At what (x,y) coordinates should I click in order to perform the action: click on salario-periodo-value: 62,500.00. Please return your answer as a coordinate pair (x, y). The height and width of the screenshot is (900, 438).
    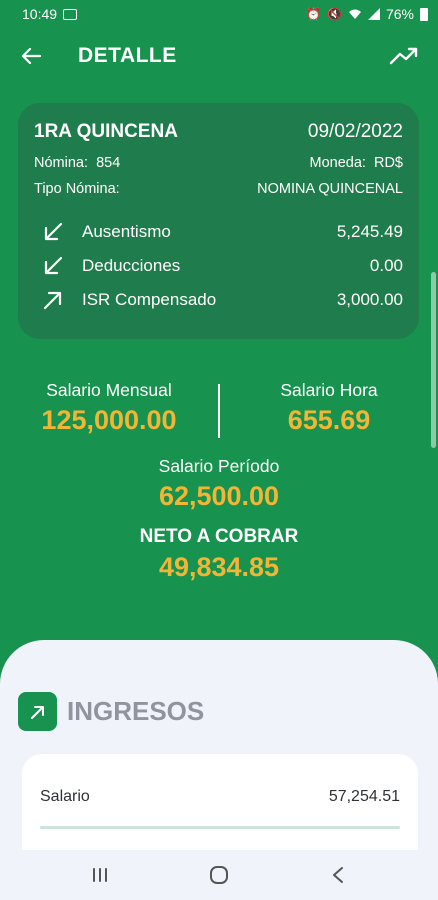
    Looking at the image, I should click on (219, 496).